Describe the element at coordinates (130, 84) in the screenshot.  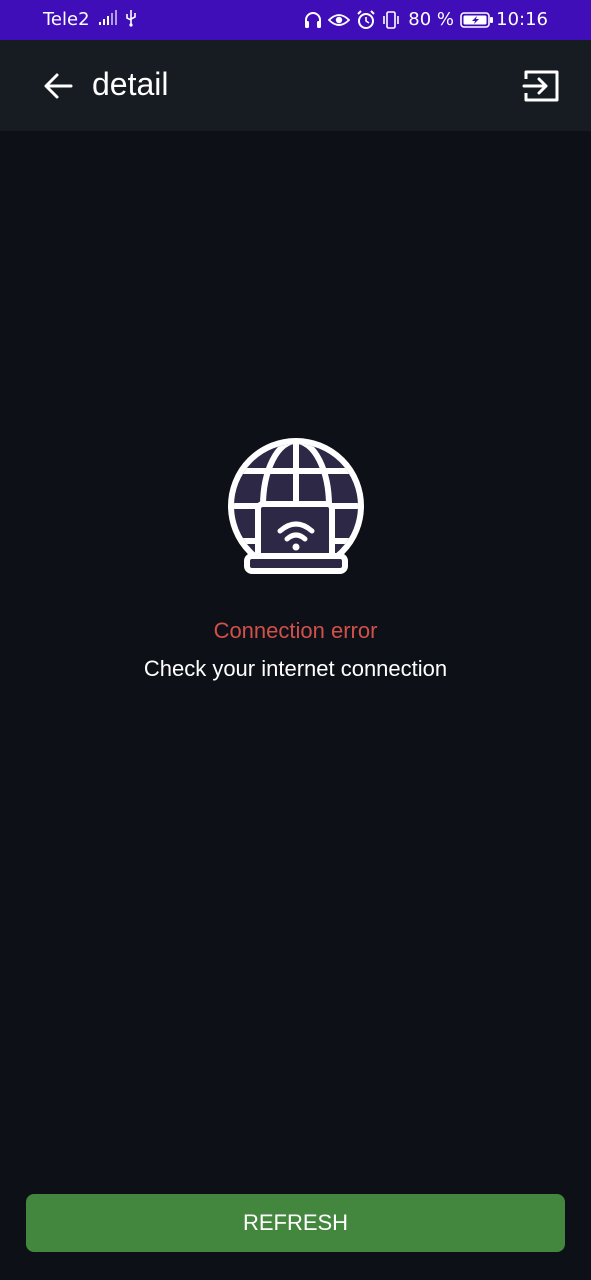
I see `page-title: detail` at that location.